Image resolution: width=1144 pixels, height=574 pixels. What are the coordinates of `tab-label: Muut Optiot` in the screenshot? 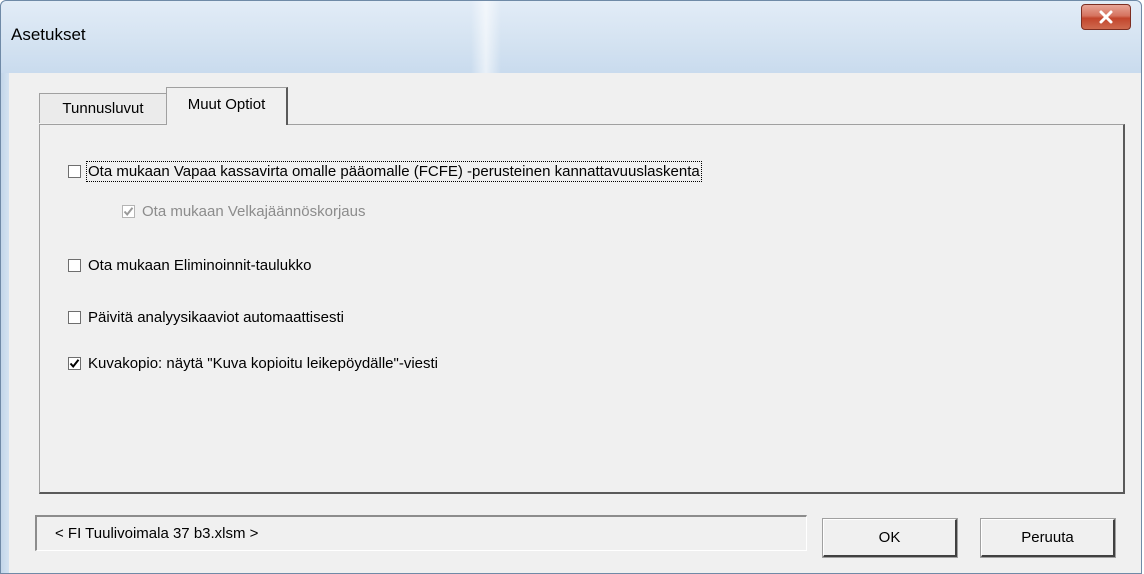 It's located at (226, 104).